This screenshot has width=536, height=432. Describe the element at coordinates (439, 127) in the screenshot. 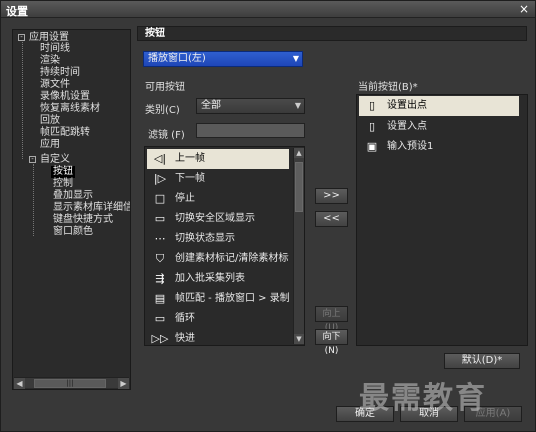

I see `list-item: ▯ 设置入点` at that location.